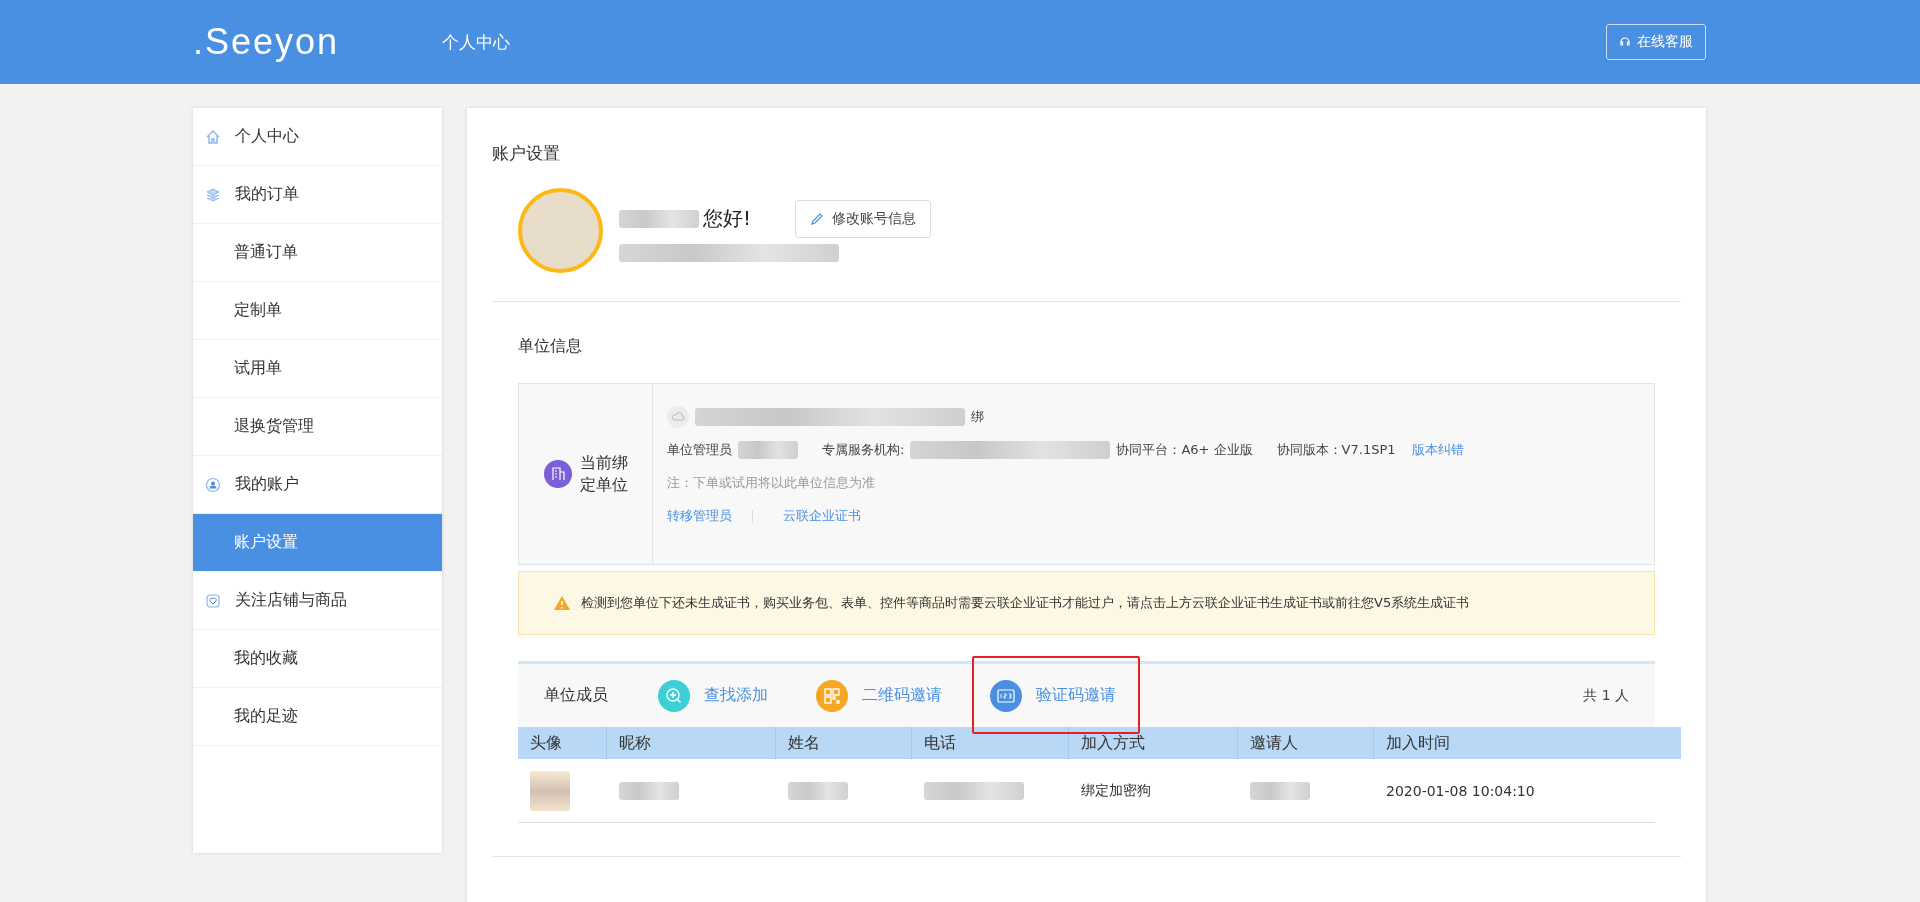 The image size is (1920, 902). Describe the element at coordinates (768, 450) in the screenshot. I see `blurred-admin` at that location.